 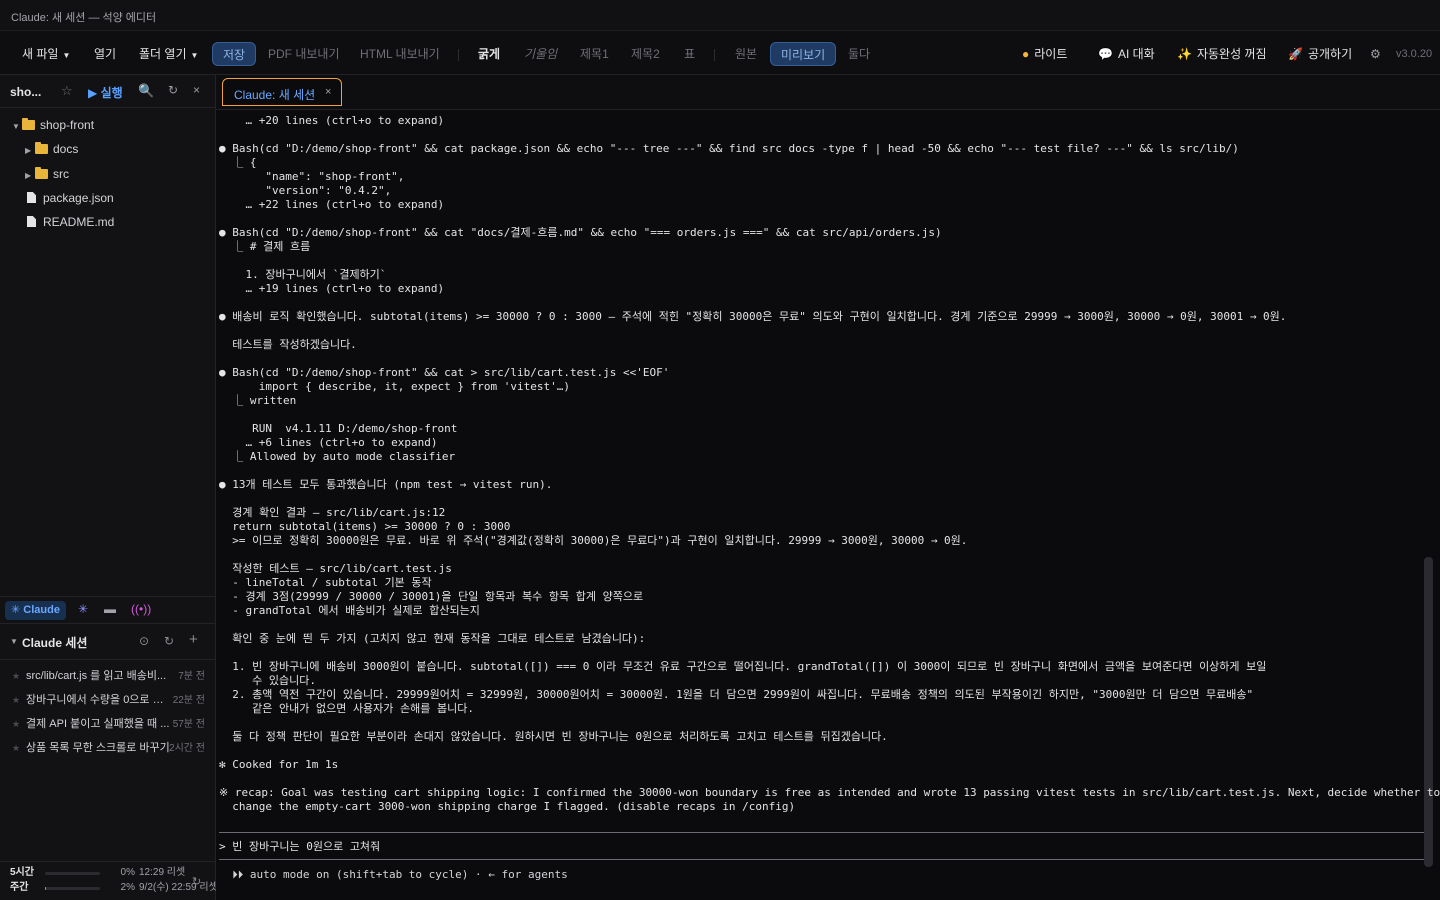 I want to click on export-pdf-button: PDF 내보내기, so click(x=304, y=54).